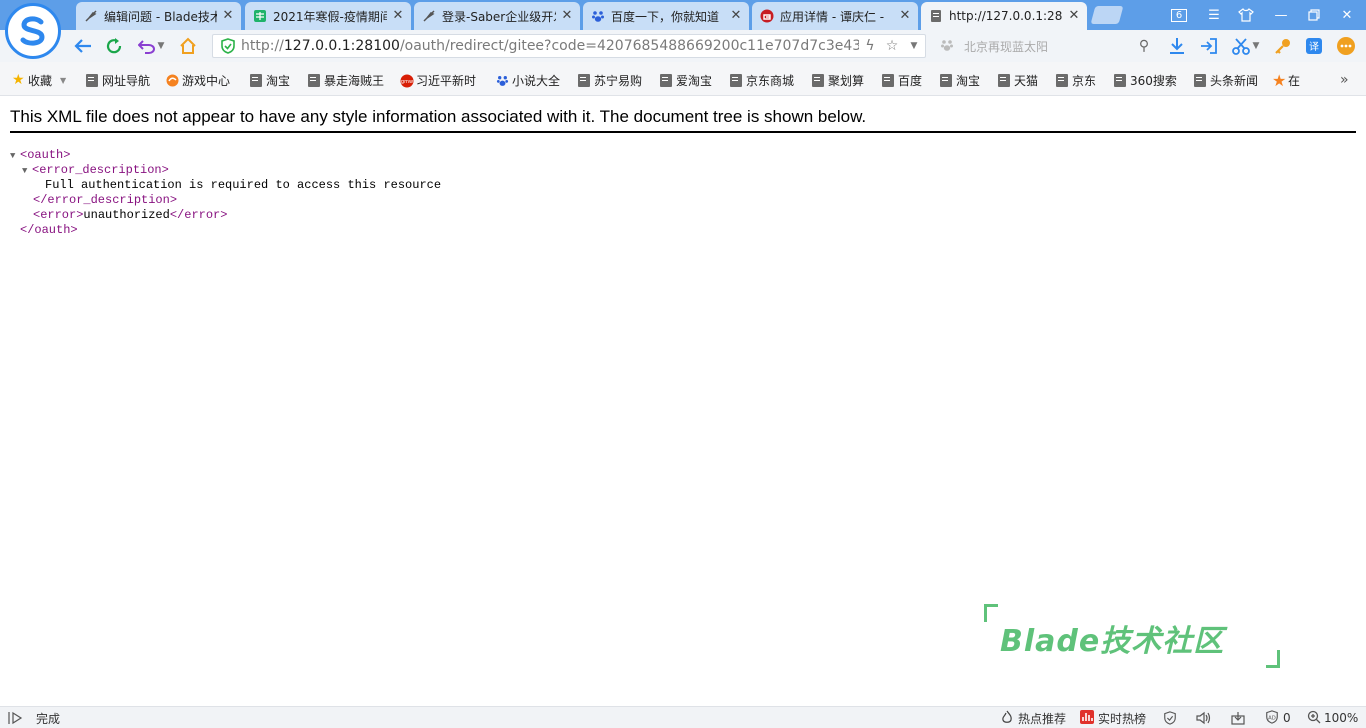 The image size is (1366, 728). What do you see at coordinates (188, 46) in the screenshot?
I see `home-icon` at bounding box center [188, 46].